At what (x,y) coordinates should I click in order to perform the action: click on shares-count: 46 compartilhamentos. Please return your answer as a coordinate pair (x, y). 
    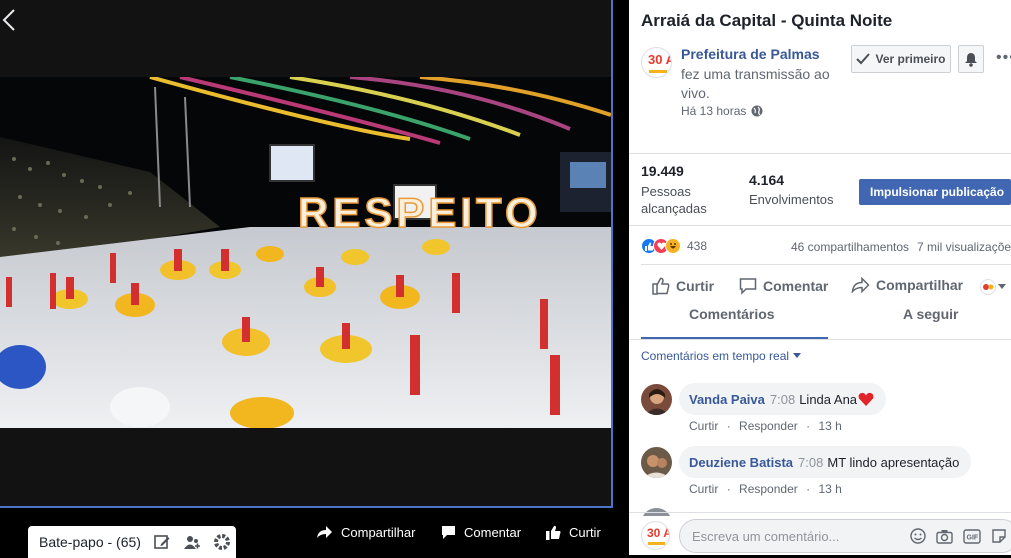
    Looking at the image, I should click on (850, 247).